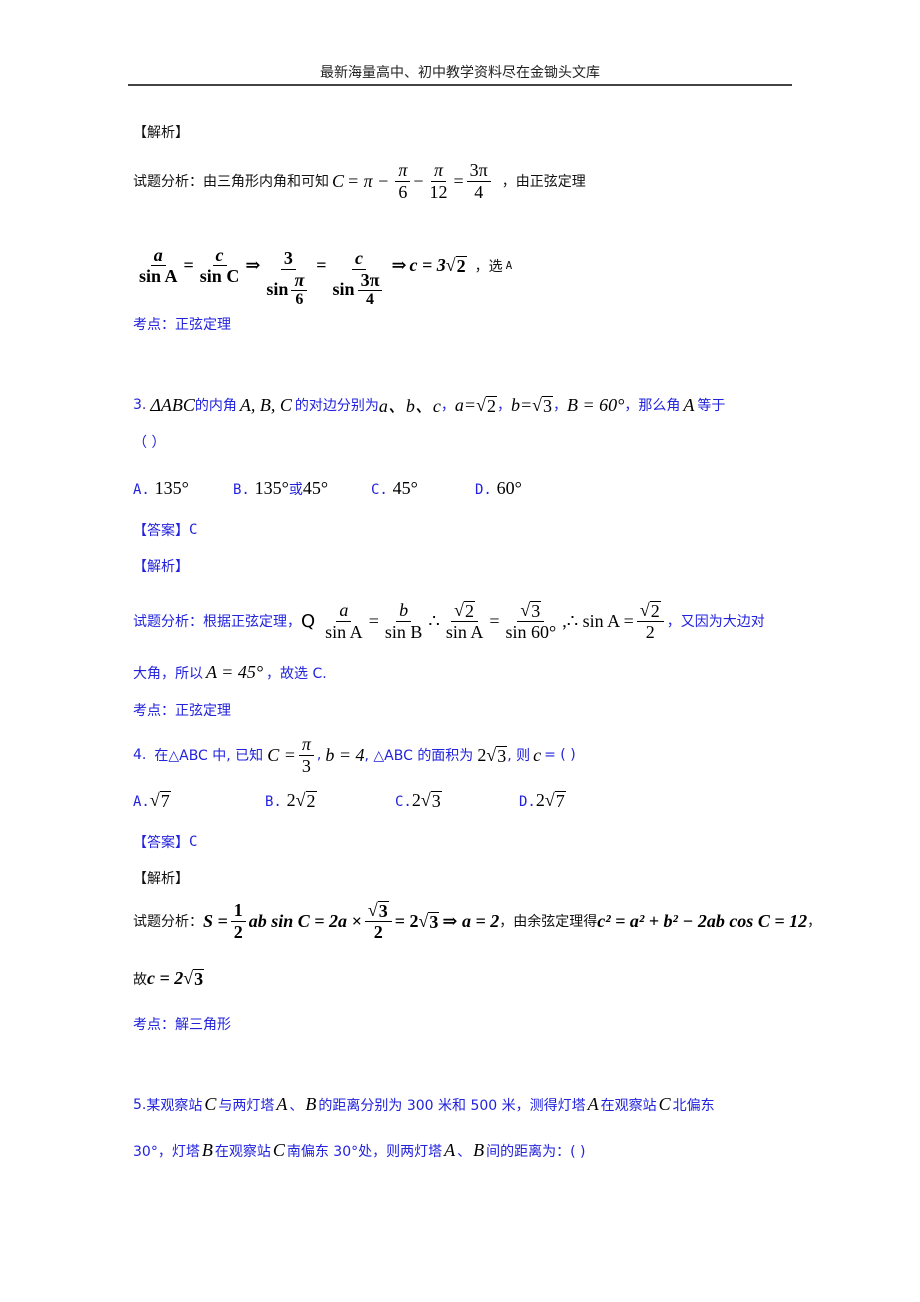 This screenshot has height=1302, width=920. Describe the element at coordinates (182, 325) in the screenshot. I see `q2-topic: 考点： 正弦定理` at that location.